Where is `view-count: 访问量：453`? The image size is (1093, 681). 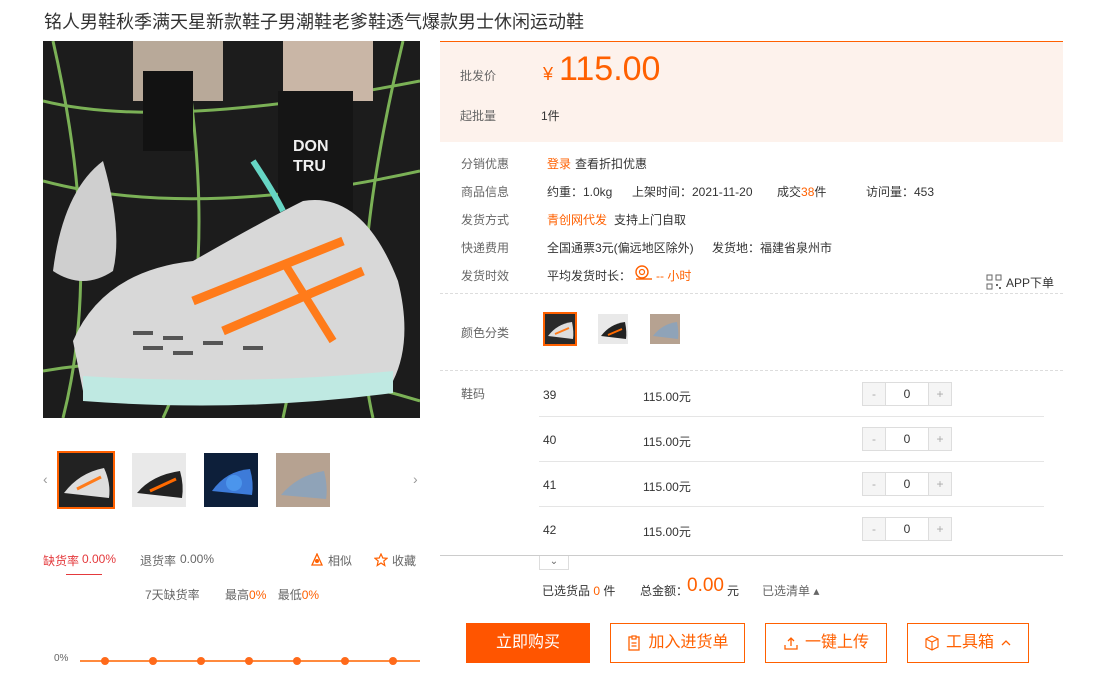 view-count: 访问量：453 is located at coordinates (900, 192).